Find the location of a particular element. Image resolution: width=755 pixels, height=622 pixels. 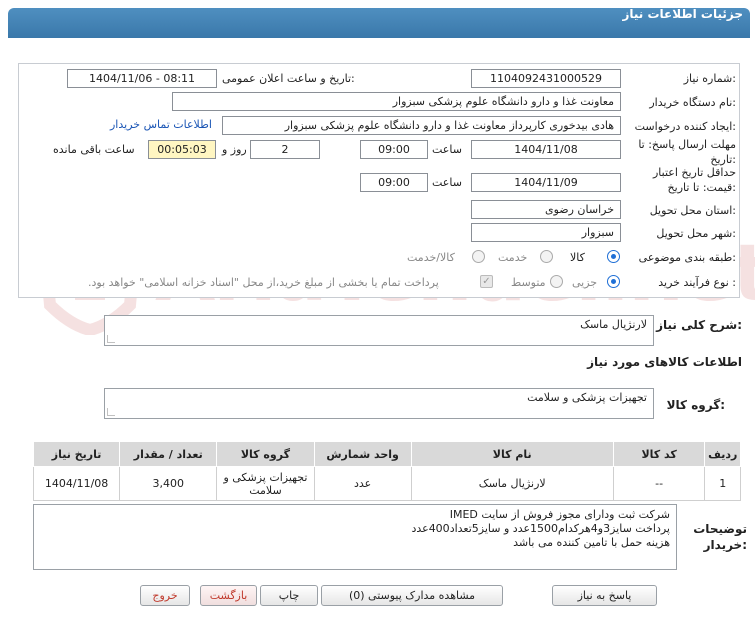

description-textarea: لارنژیال ماسک is located at coordinates (379, 330).